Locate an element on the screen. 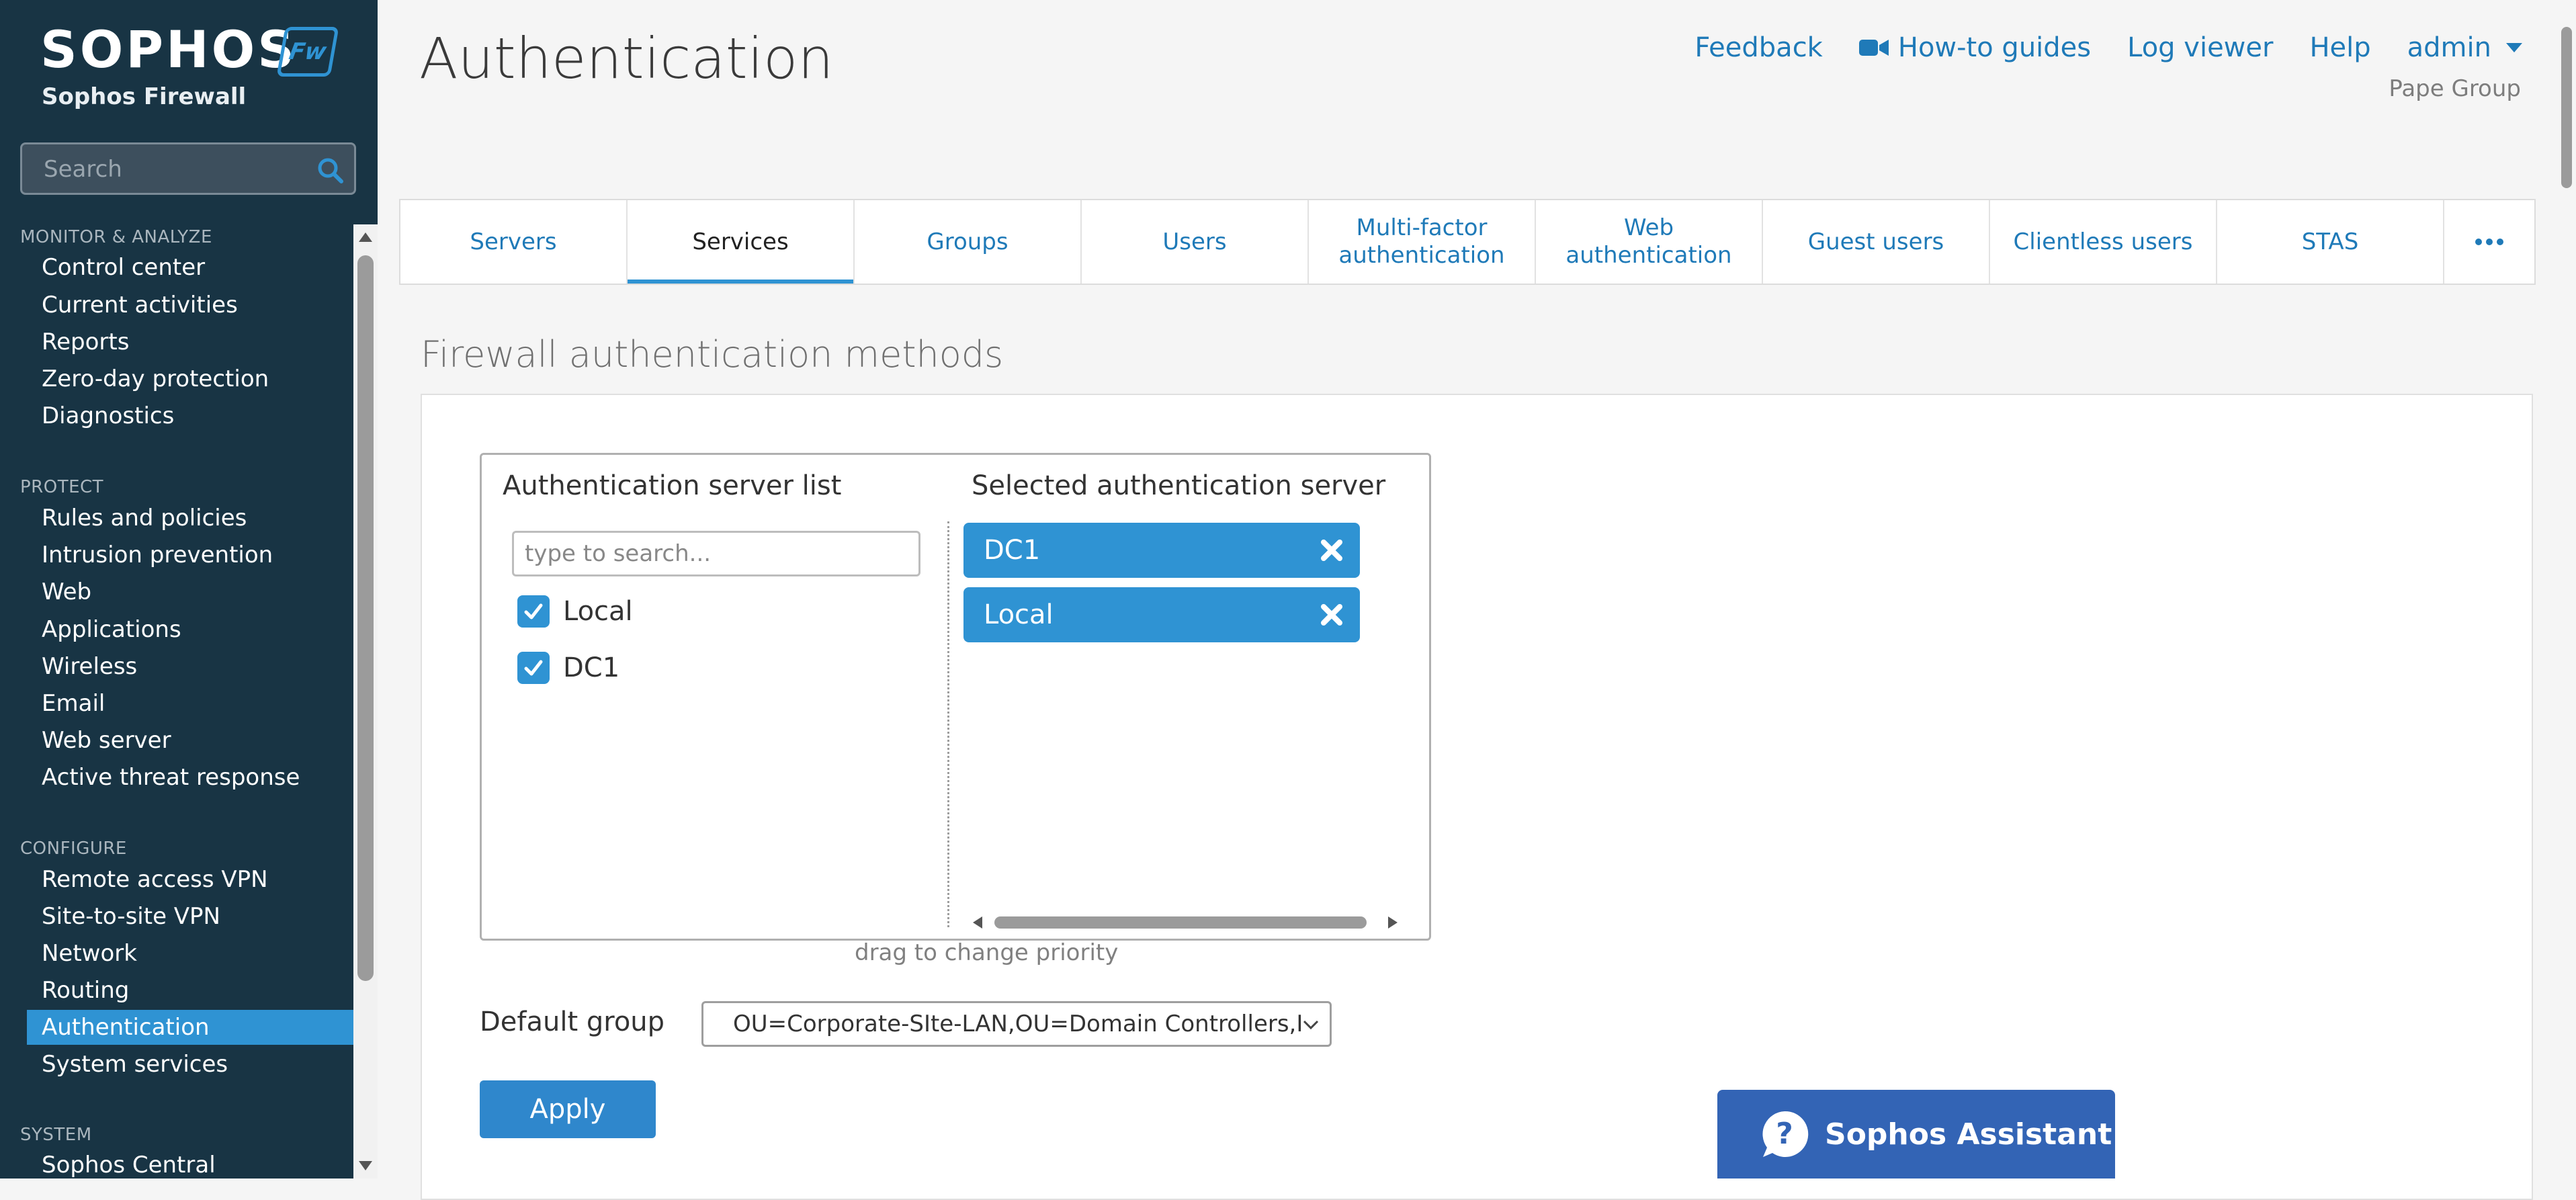 The width and height of the screenshot is (2576, 1200). nav-section-protect: PROTECT is located at coordinates (62, 487).